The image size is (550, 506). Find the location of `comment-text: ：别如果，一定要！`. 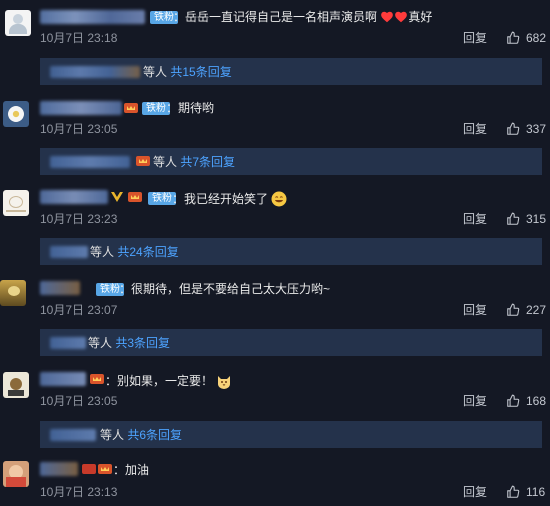

comment-text: ：别如果，一定要！ is located at coordinates (168, 381).